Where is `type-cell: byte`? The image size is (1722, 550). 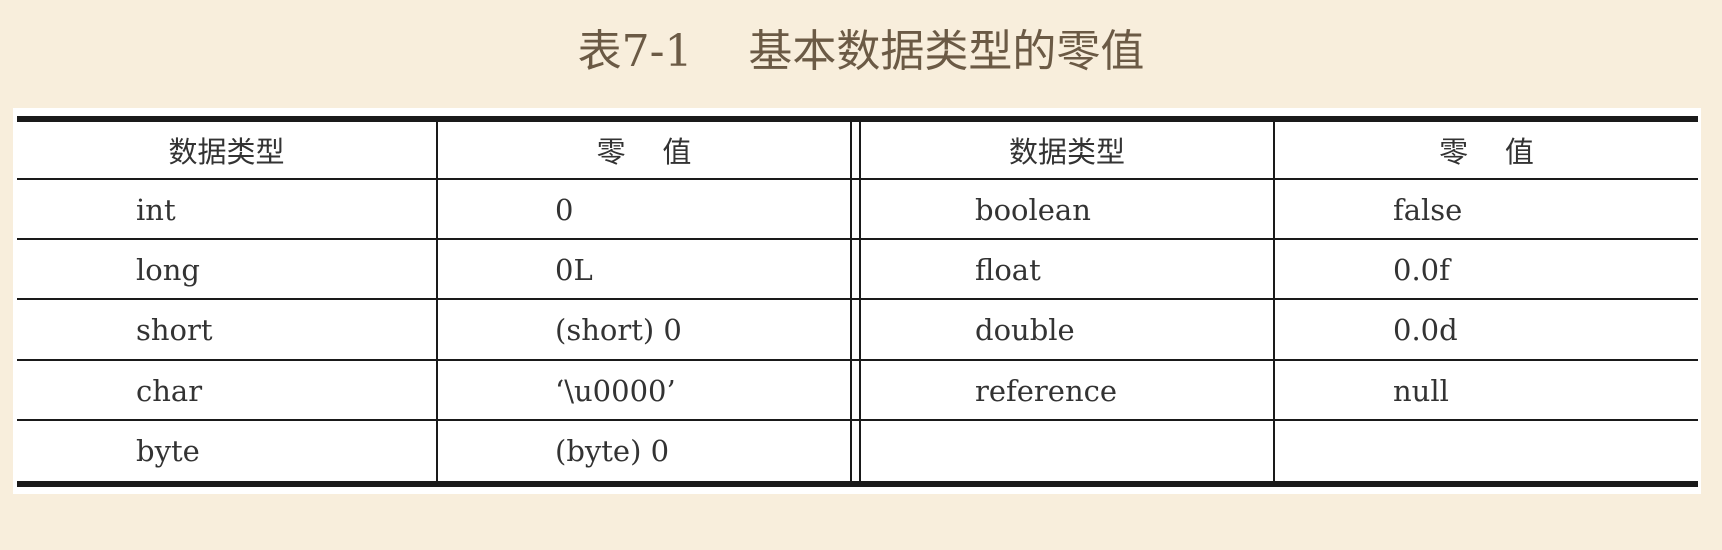
type-cell: byte is located at coordinates (168, 451).